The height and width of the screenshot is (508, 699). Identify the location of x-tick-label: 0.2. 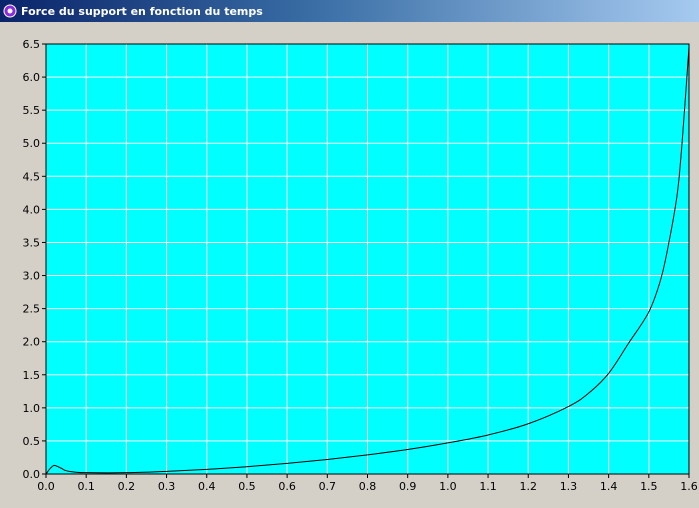
(127, 486).